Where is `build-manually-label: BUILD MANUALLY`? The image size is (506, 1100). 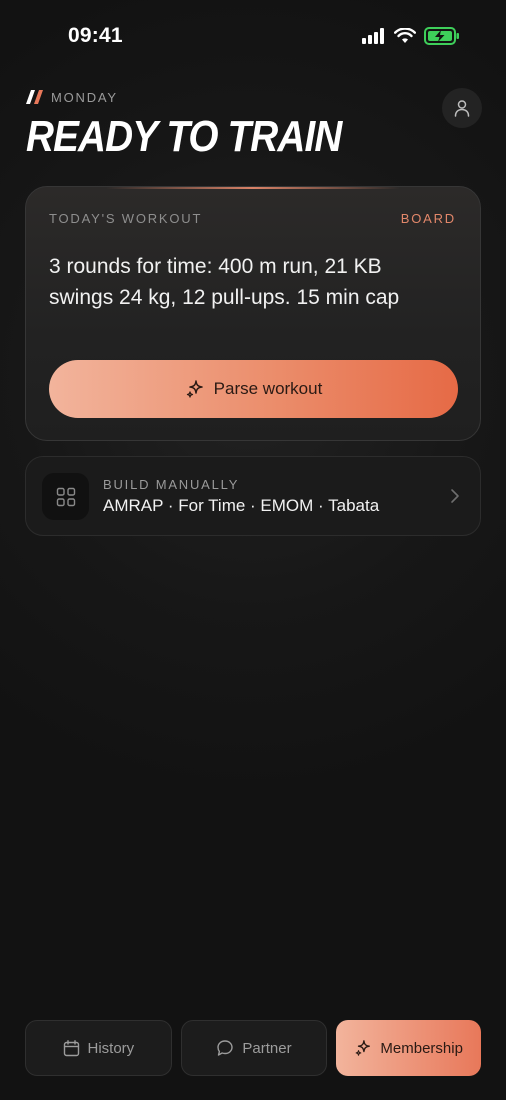 build-manually-label: BUILD MANUALLY is located at coordinates (171, 484).